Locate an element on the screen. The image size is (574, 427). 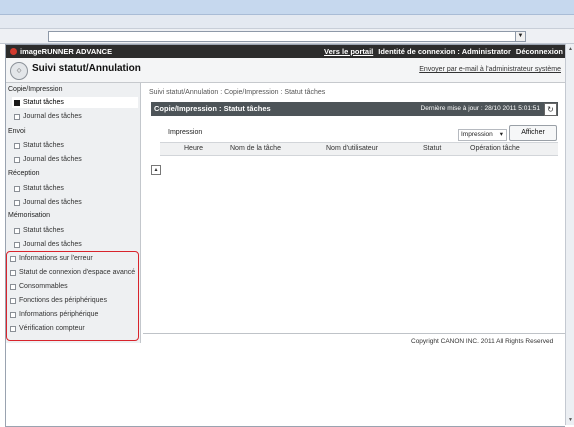
sidebar-item-receive-job-log: Journal des tâches is located at coordinates (76, 202).